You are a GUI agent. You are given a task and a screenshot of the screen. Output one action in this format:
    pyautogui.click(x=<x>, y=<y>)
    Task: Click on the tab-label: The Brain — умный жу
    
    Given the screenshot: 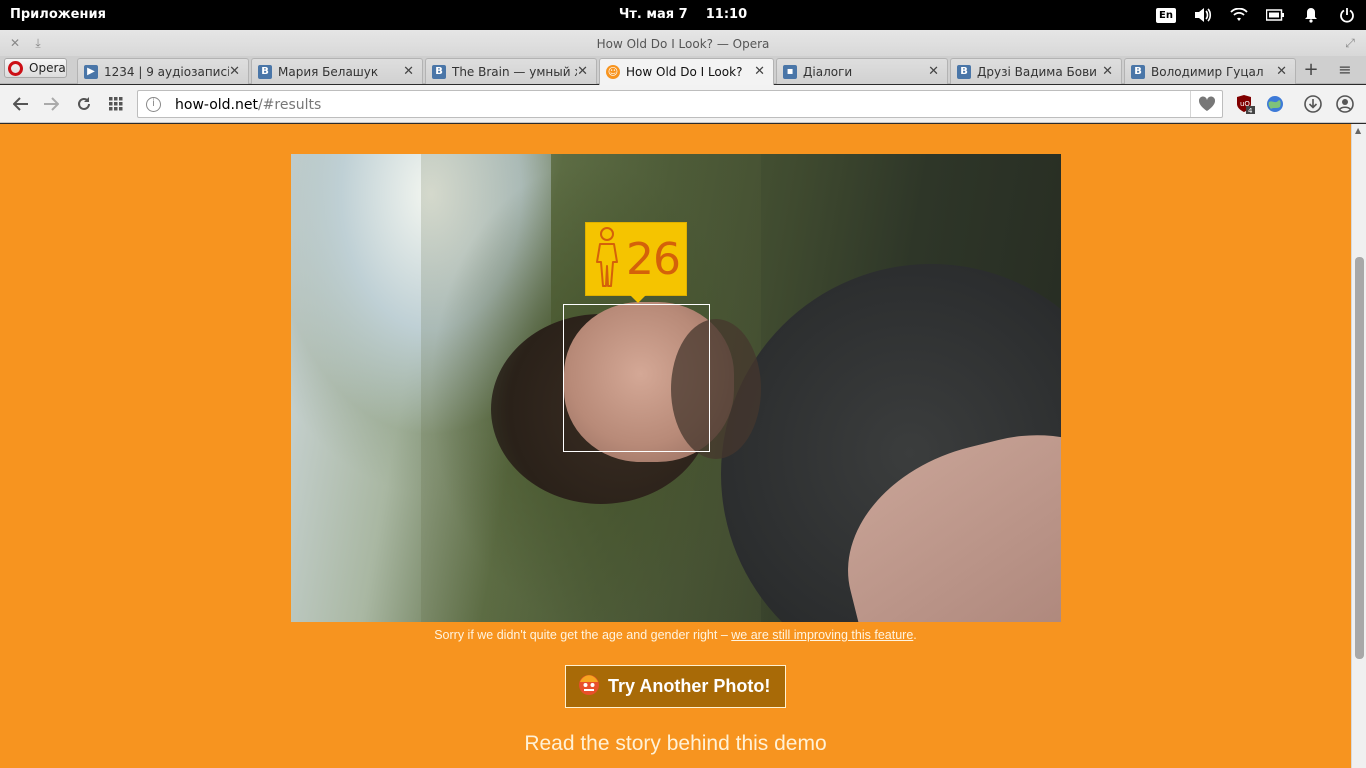 What is the action you would take?
    pyautogui.click(x=514, y=71)
    